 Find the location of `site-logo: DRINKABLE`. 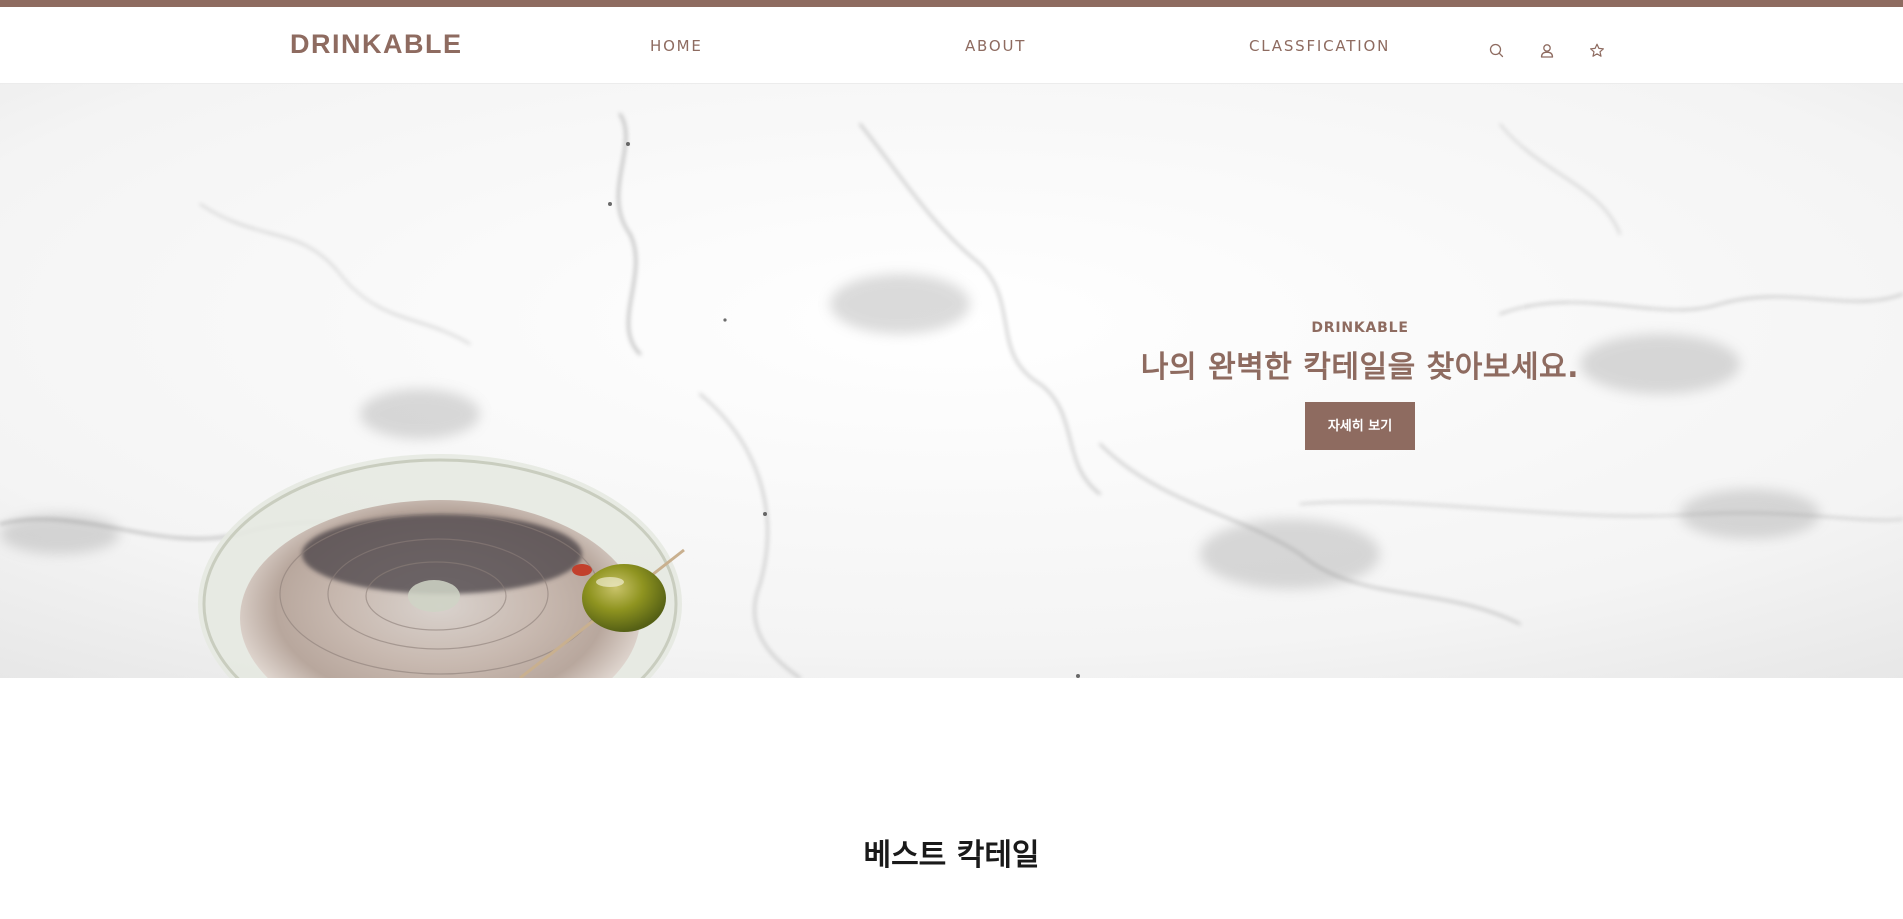

site-logo: DRINKABLE is located at coordinates (376, 44).